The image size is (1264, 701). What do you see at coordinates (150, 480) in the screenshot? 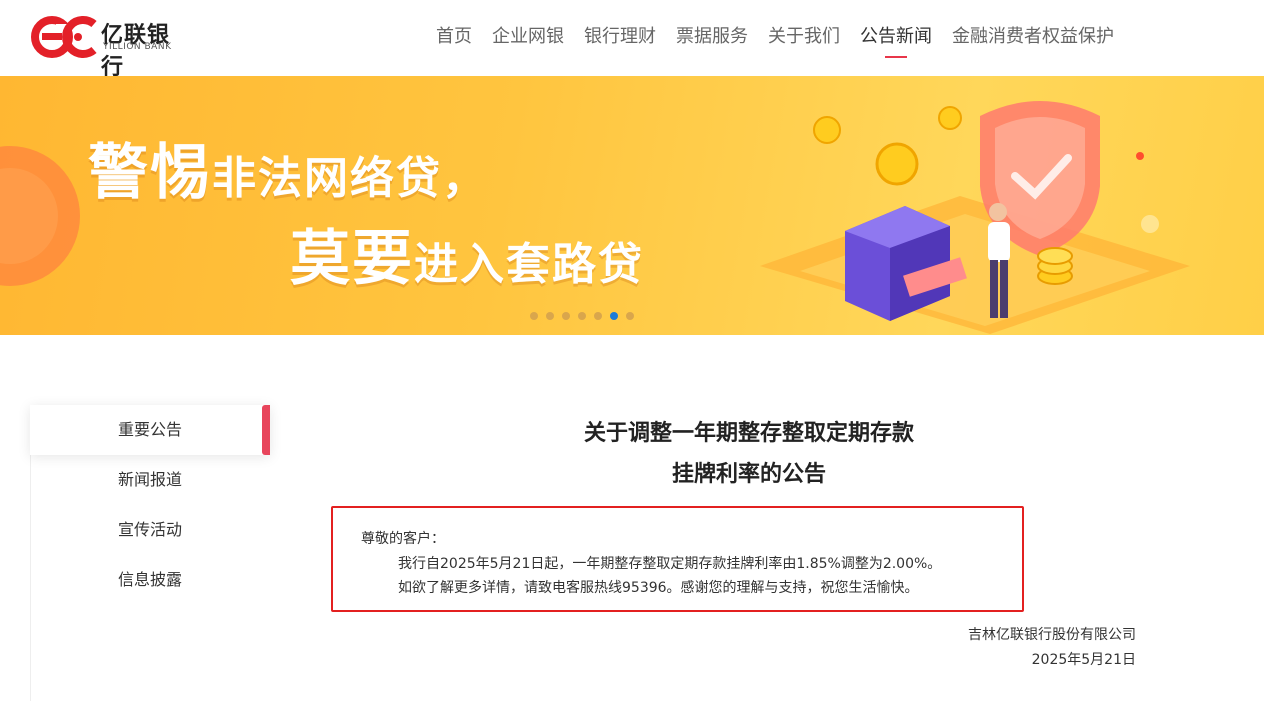
I see `sidebar-item-news-reports: 新闻报道` at bounding box center [150, 480].